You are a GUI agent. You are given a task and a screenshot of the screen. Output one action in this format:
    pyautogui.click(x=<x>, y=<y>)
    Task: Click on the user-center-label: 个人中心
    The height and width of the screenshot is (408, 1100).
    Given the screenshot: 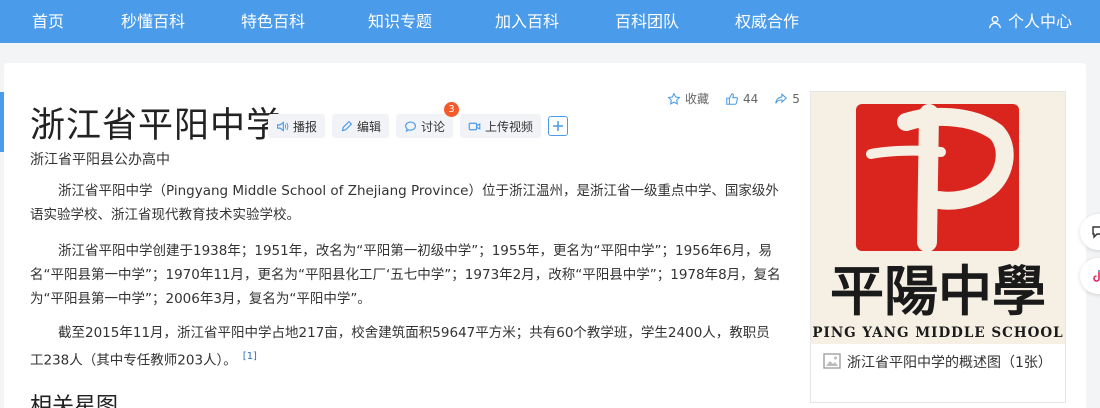 What is the action you would take?
    pyautogui.click(x=1039, y=21)
    